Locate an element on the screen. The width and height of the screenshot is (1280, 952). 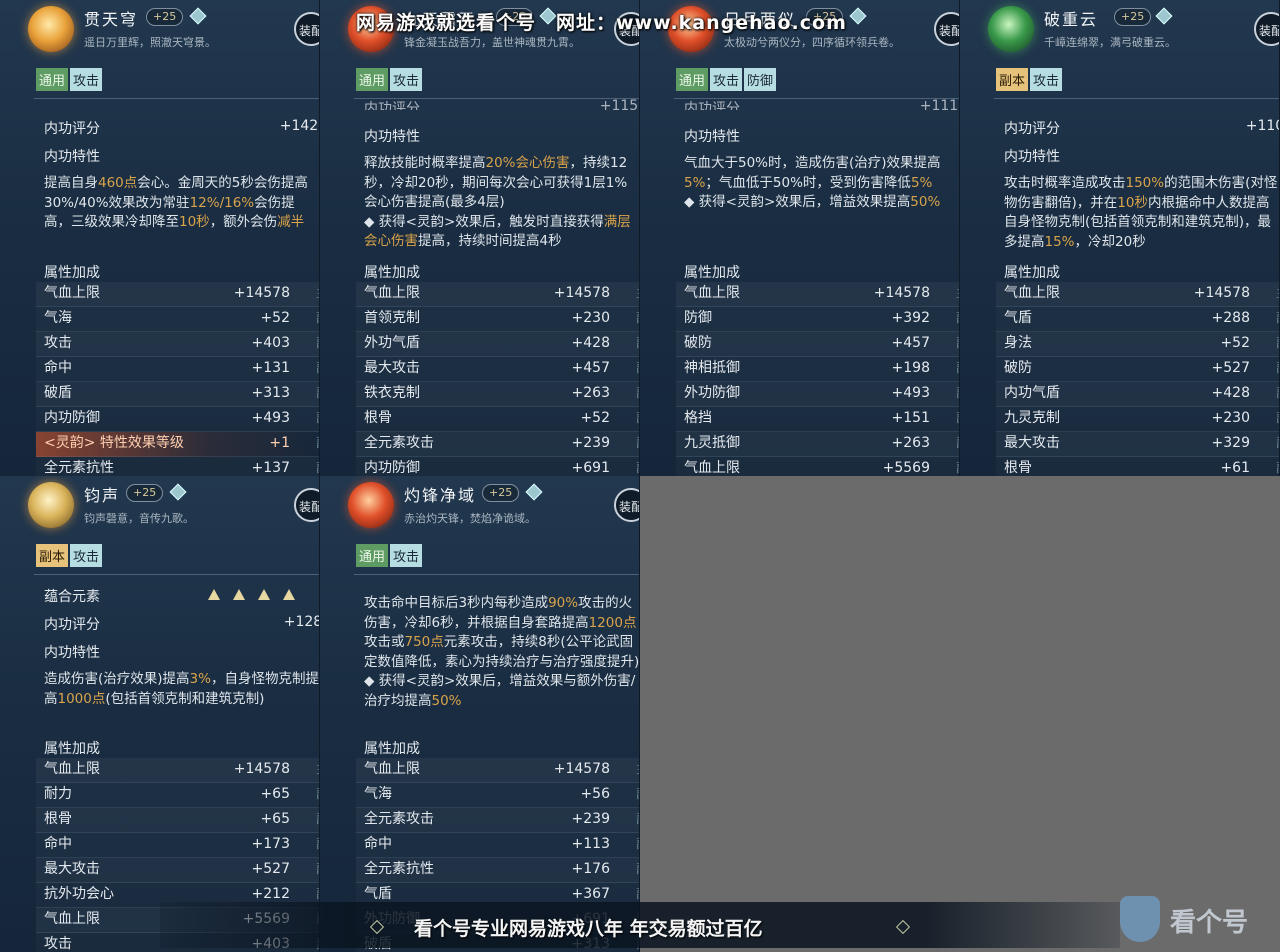
desc-text: 释放技能时概率提高 is located at coordinates (425, 163).